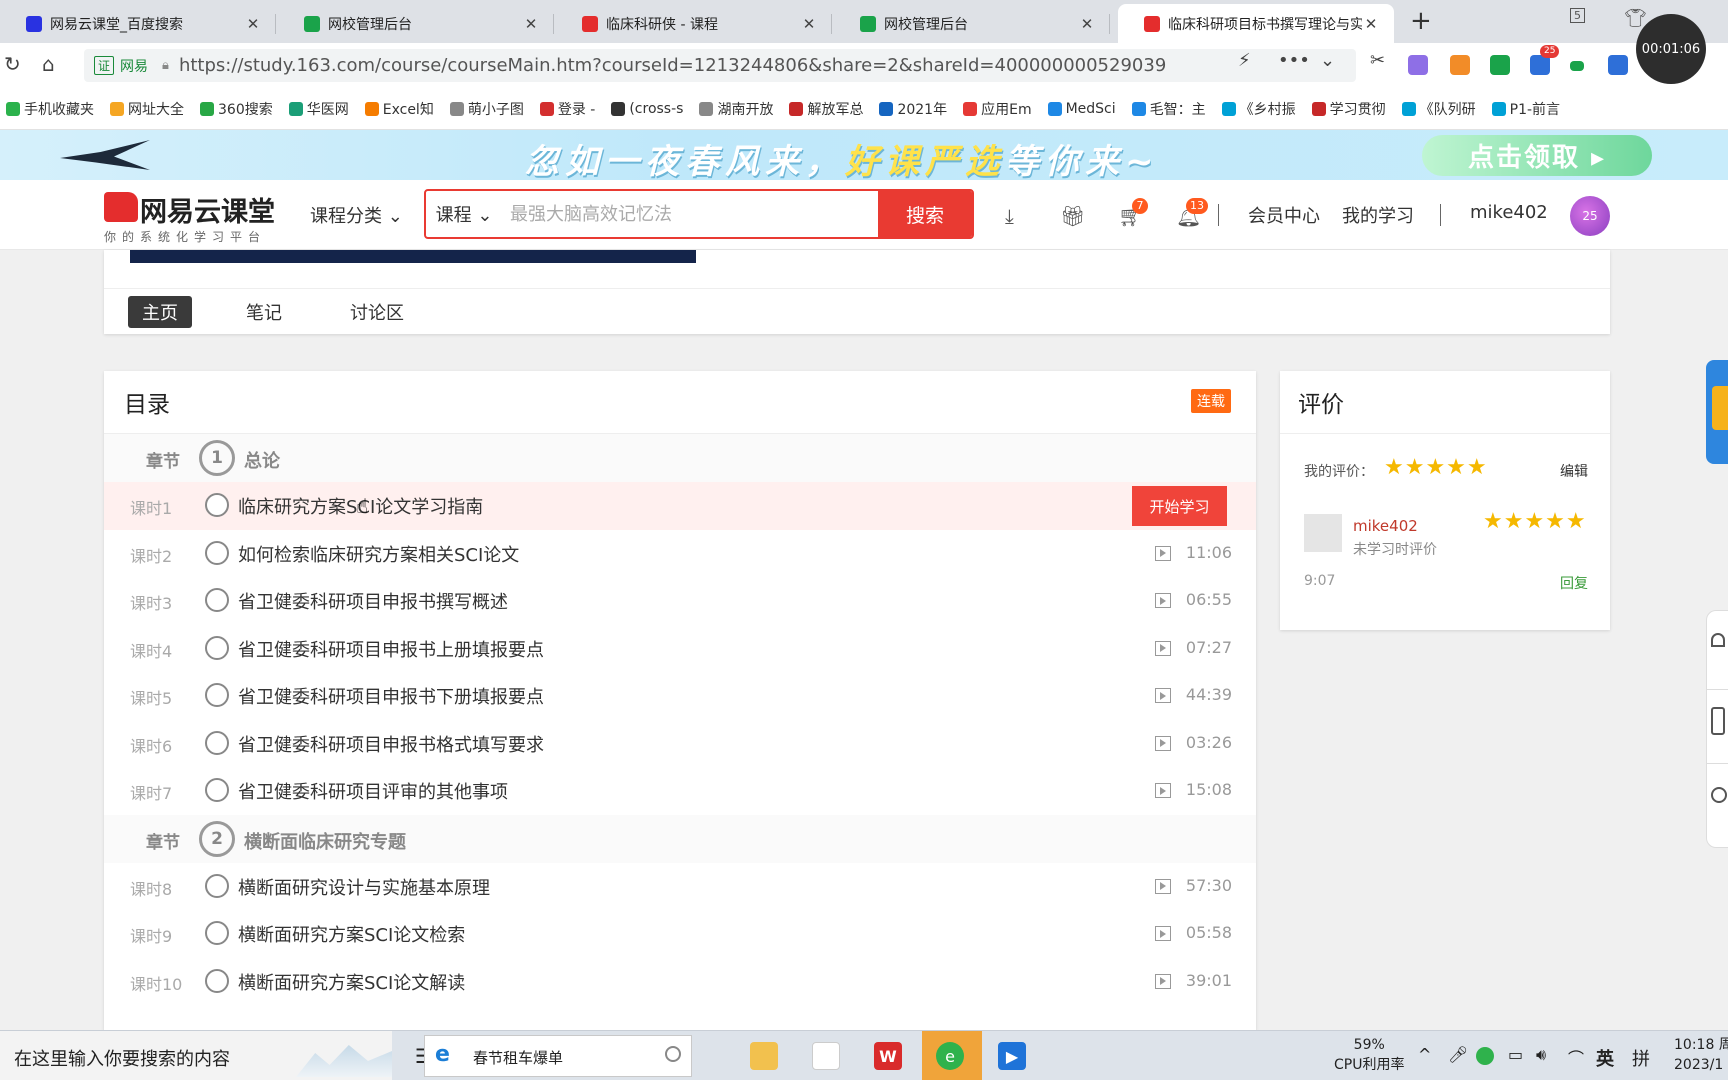 The width and height of the screenshot is (1728, 1080). Describe the element at coordinates (356, 215) in the screenshot. I see `category-menu: 课程分类 ⌄` at that location.